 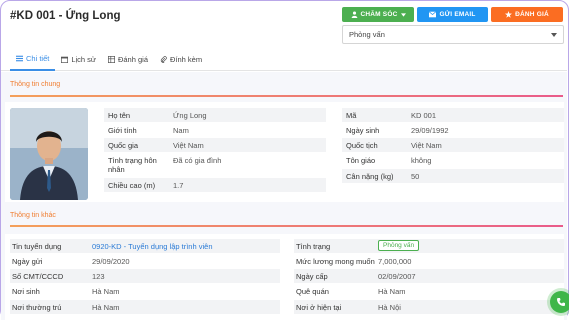 I want to click on other-row: Số CMT/CCCD 123, so click(x=145, y=276).